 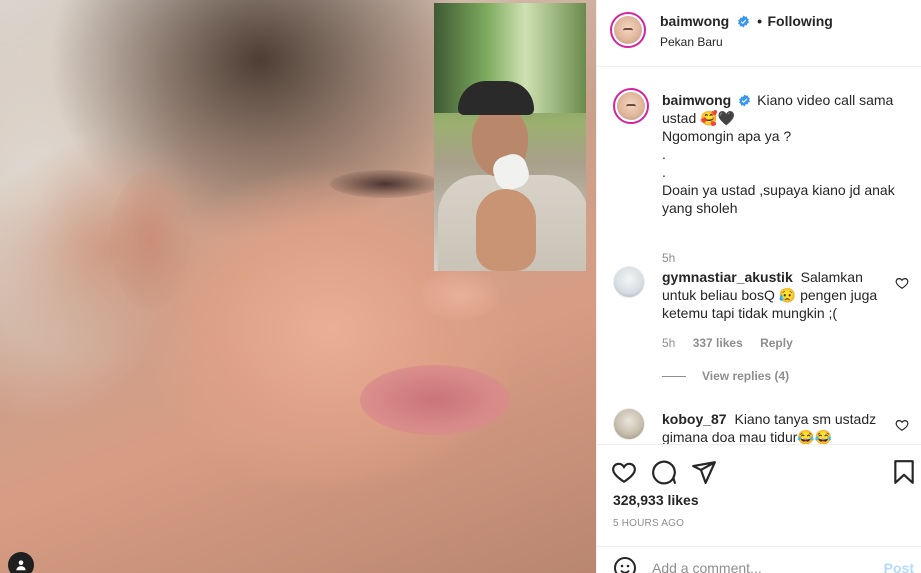 I want to click on post-header: baimwong • Following Pekan Baru, so click(x=759, y=33).